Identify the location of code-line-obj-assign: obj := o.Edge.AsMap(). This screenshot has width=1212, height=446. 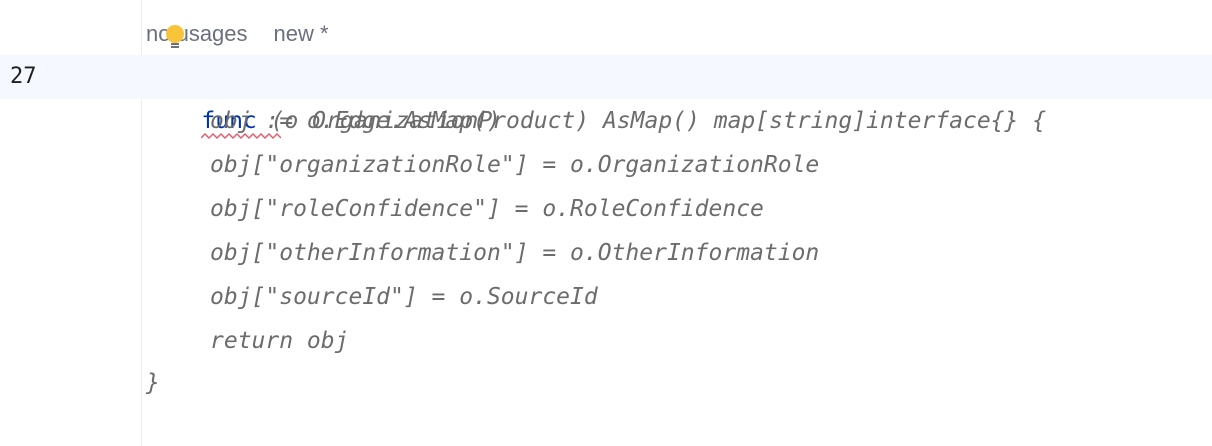
(355, 121).